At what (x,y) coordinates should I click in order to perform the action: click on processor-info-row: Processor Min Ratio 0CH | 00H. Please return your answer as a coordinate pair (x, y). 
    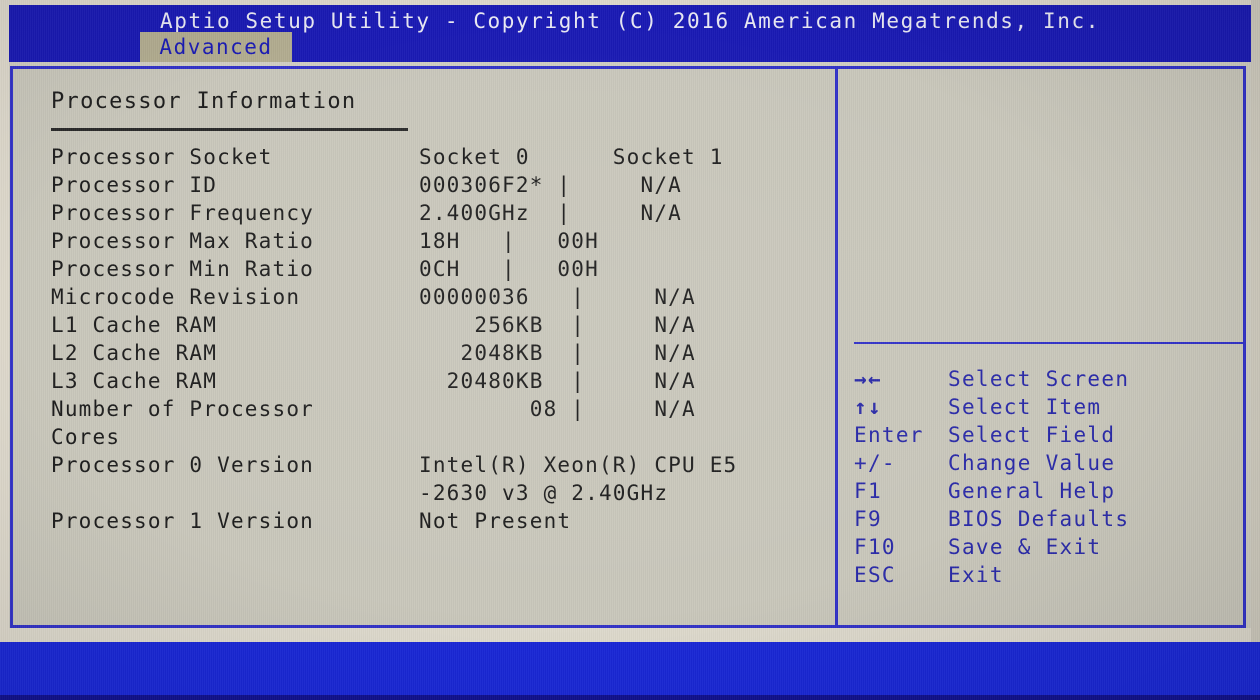
    Looking at the image, I should click on (424, 269).